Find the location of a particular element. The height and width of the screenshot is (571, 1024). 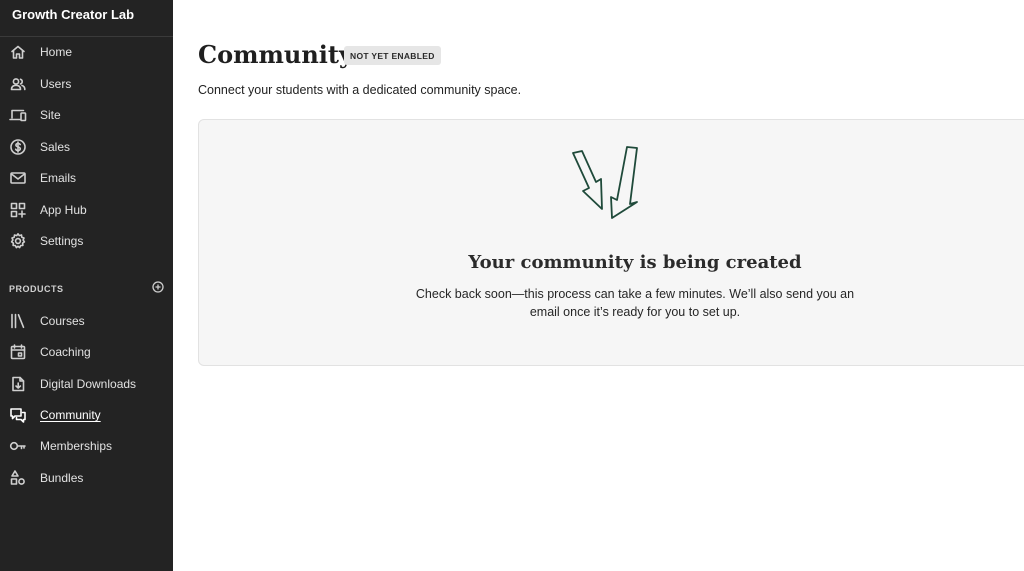

download-file-icon is located at coordinates (18, 384).